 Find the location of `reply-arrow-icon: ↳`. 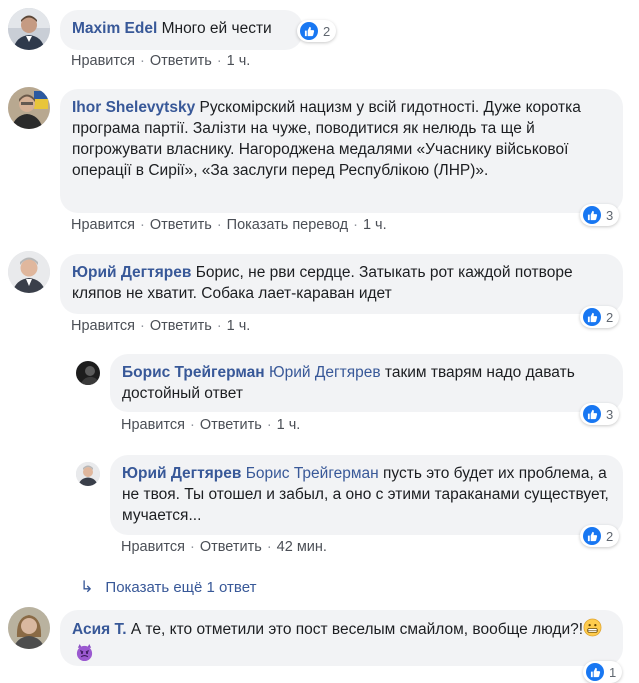

reply-arrow-icon: ↳ is located at coordinates (87, 587).